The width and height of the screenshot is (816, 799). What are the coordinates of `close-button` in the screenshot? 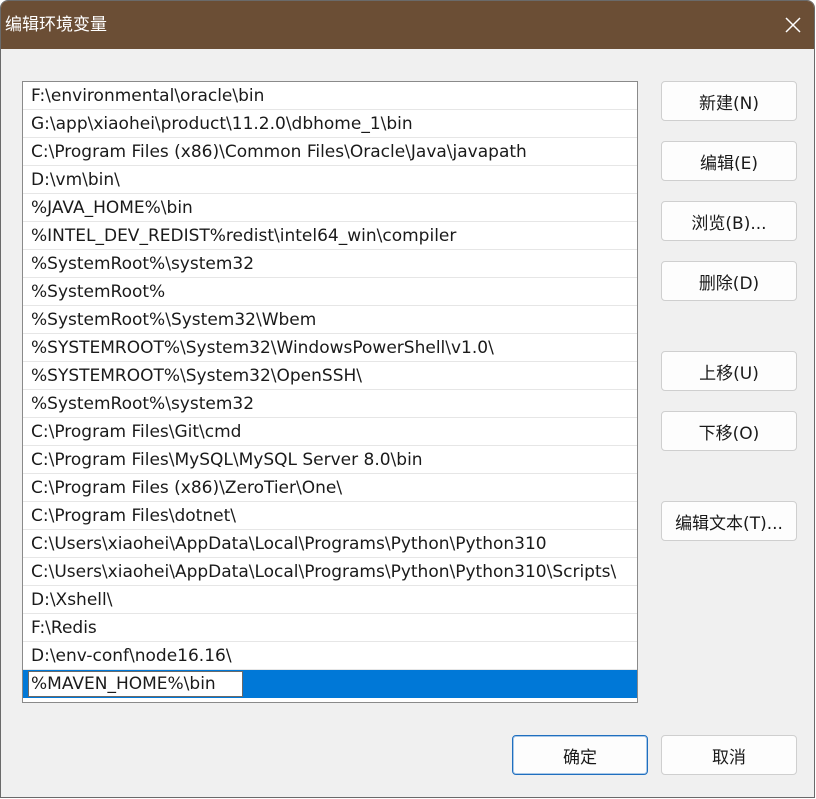 It's located at (793, 25).